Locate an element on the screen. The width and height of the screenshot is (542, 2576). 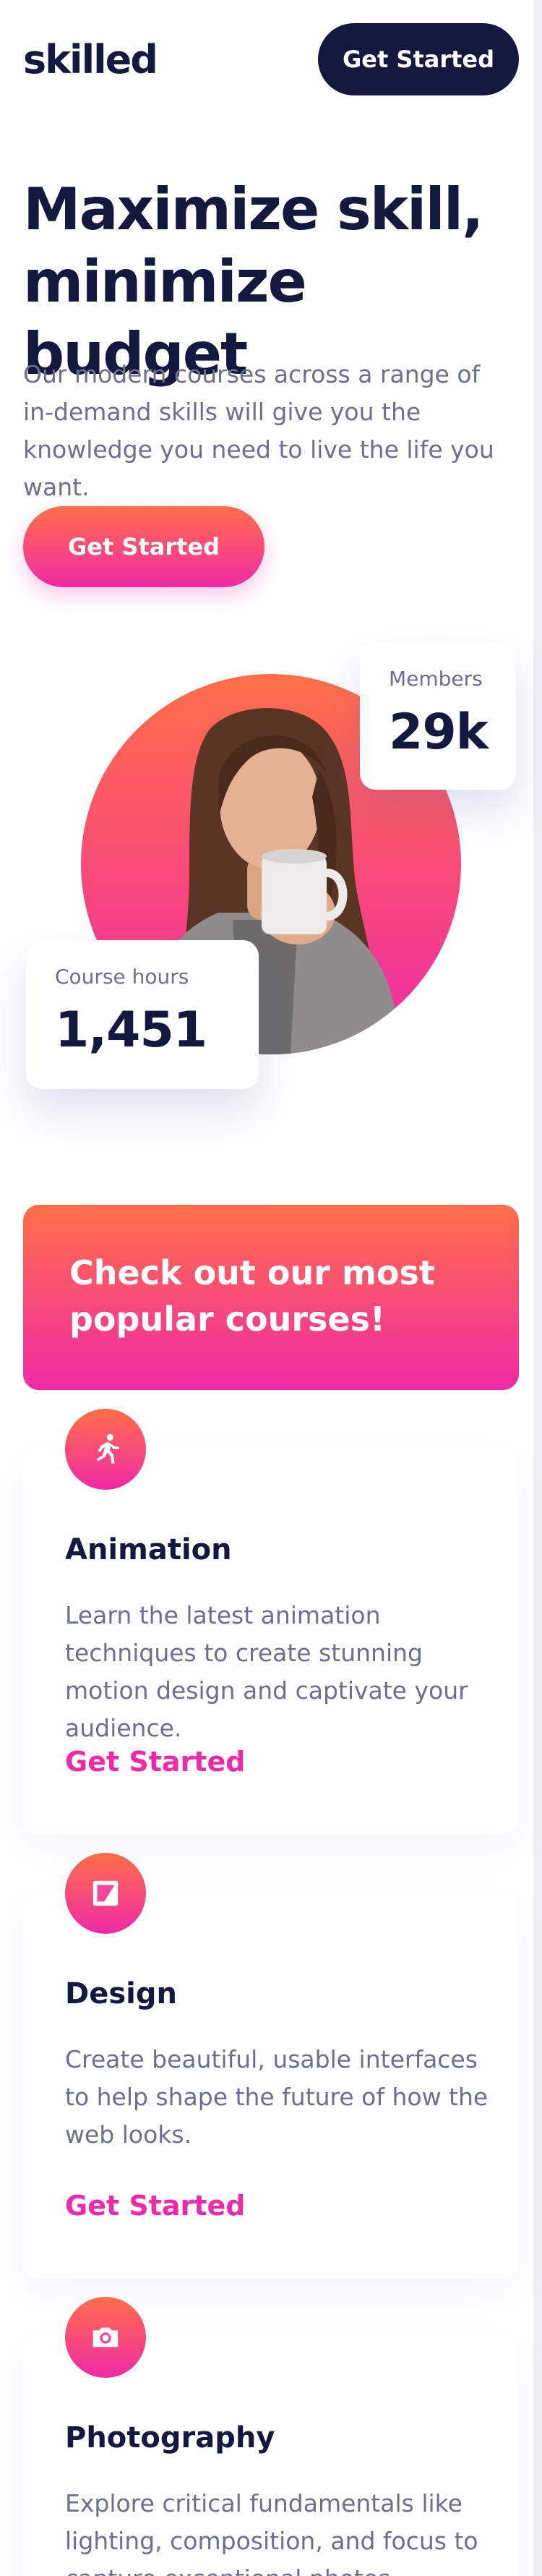
logo: skilled is located at coordinates (90, 60).